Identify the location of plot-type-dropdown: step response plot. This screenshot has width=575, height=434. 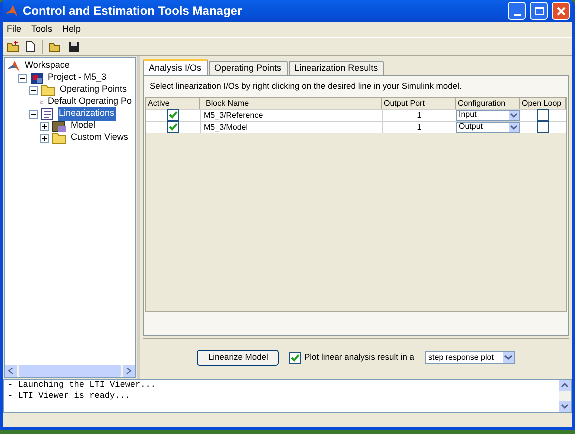
(469, 357).